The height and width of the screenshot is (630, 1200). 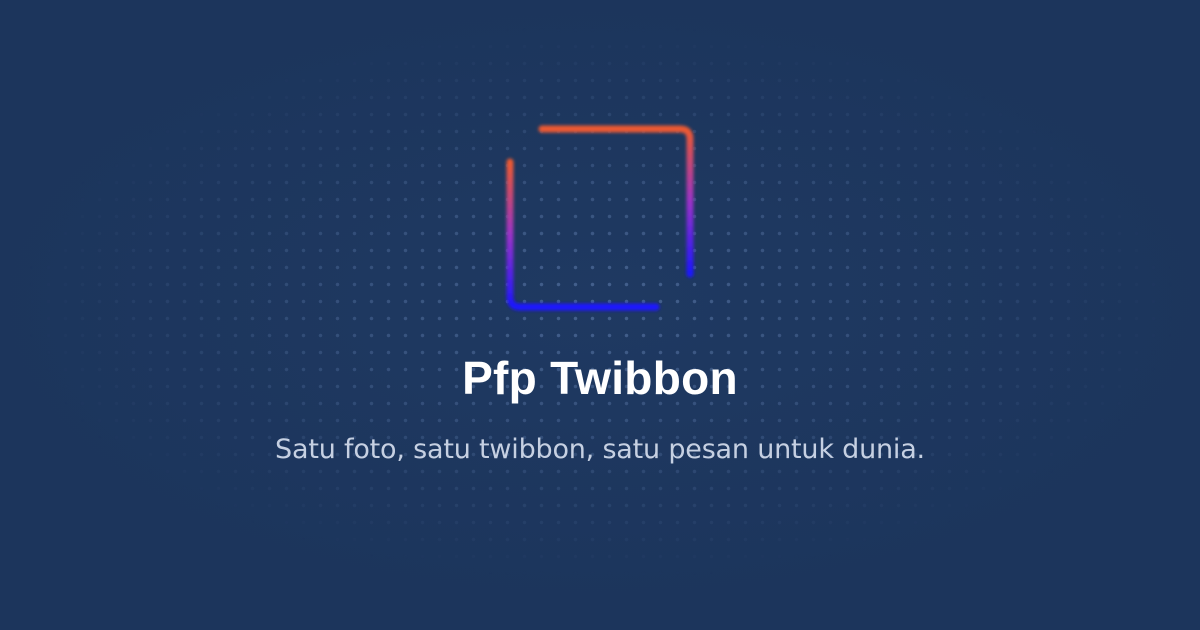 I want to click on frame-top-right-stroke, so click(x=616, y=201).